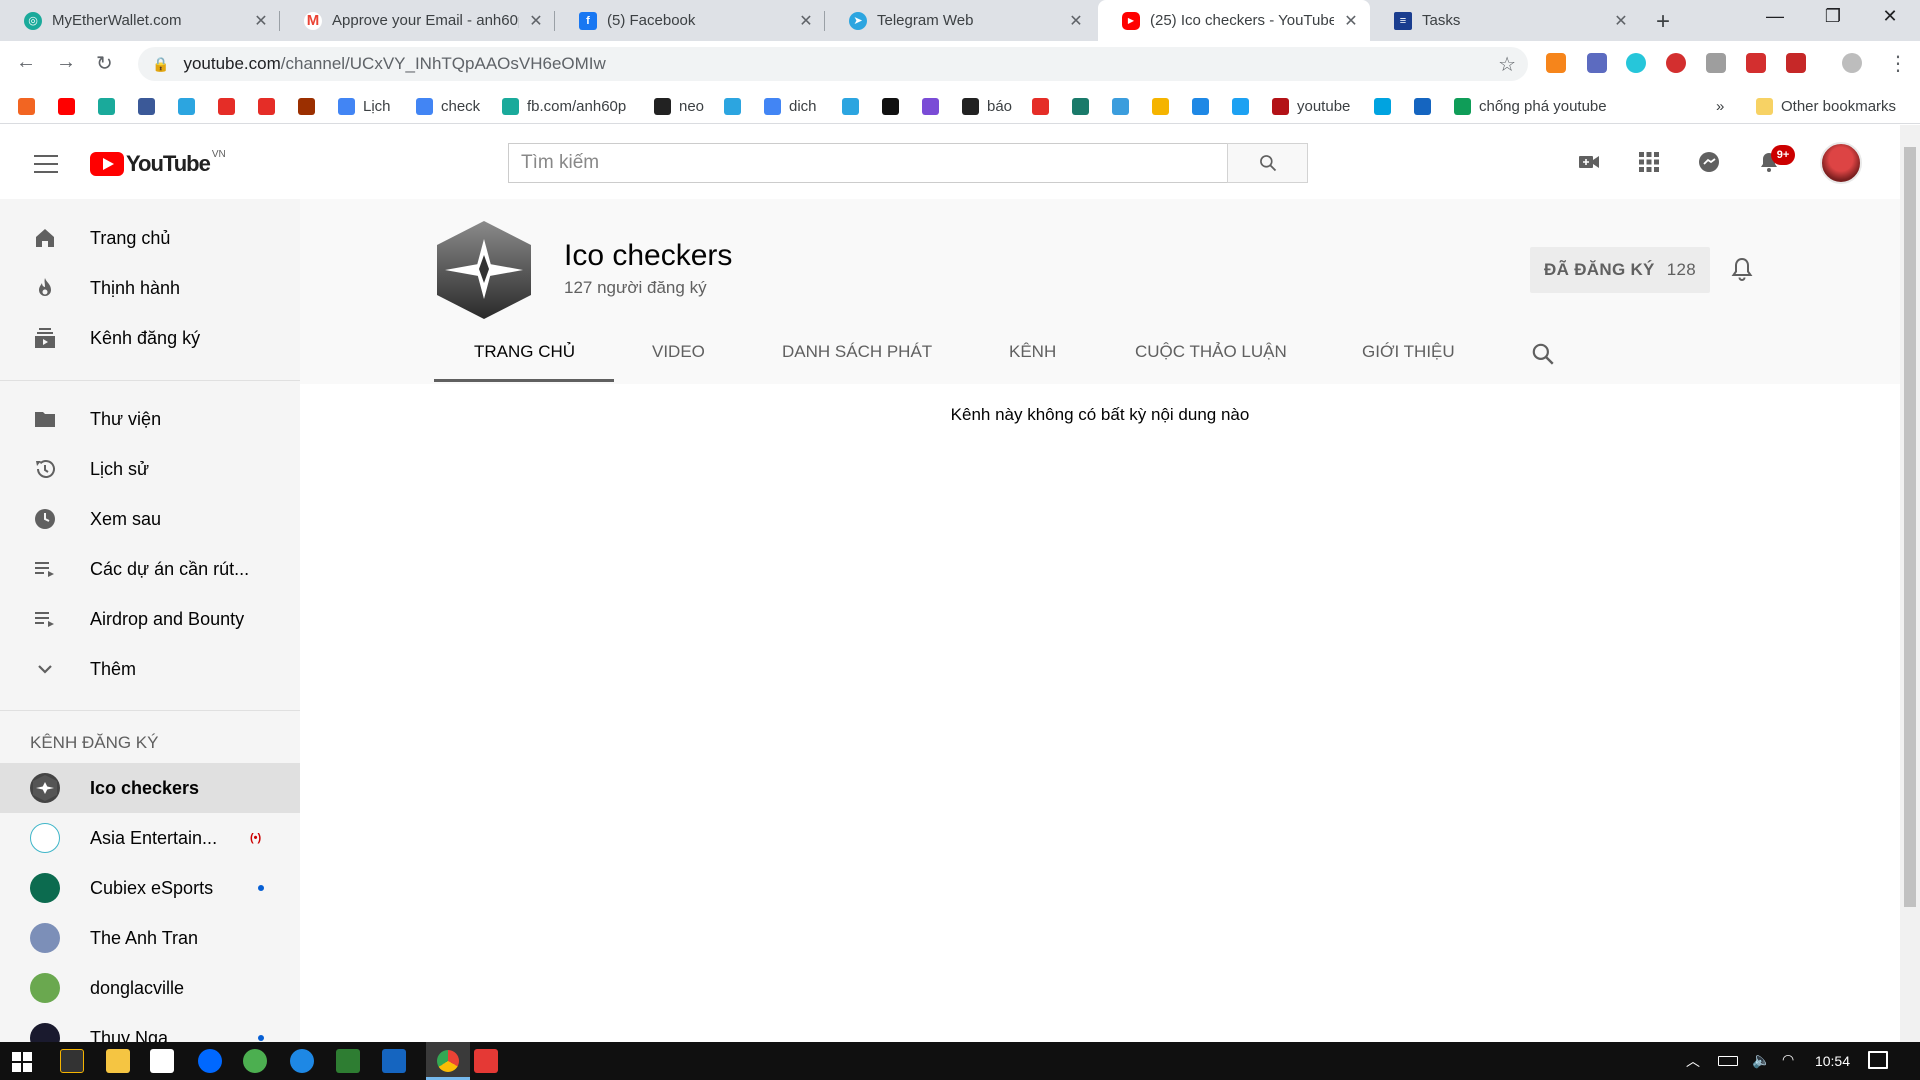 This screenshot has height=1080, width=1920. I want to click on tab-playlists: DANH SÁCH PHÁT, so click(857, 362).